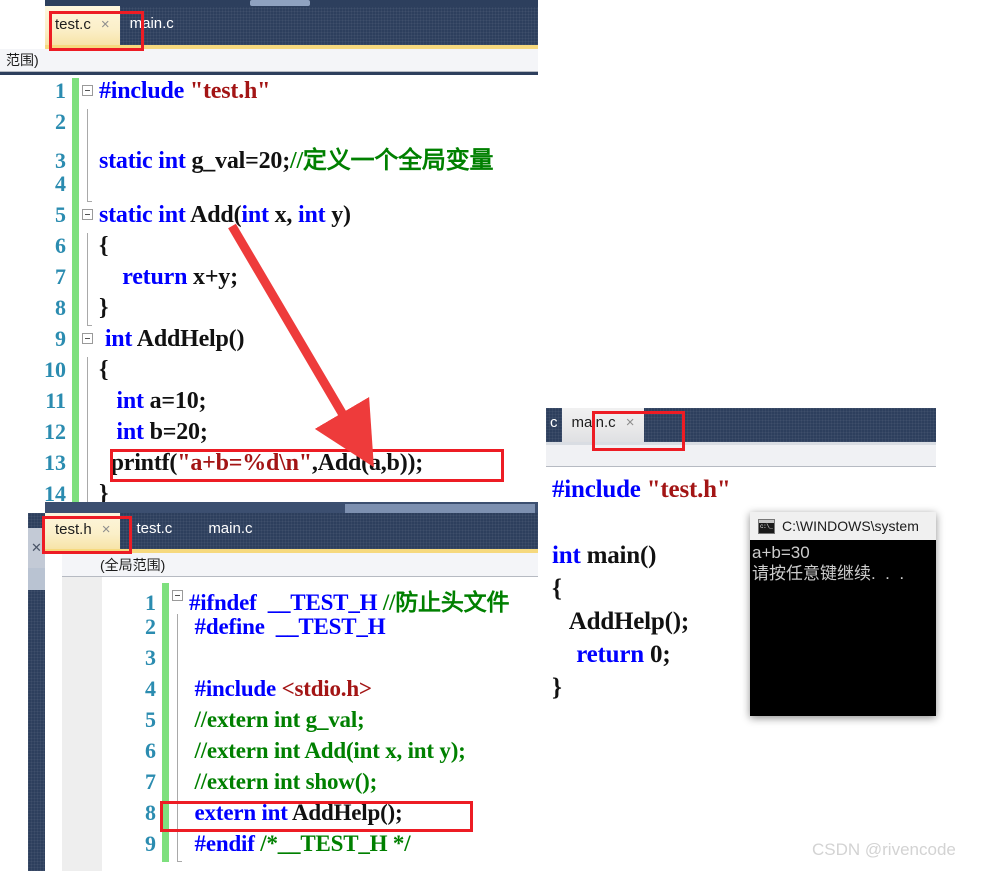 Image resolution: width=986 pixels, height=871 pixels. What do you see at coordinates (392, 161) in the screenshot?
I see `code-token: //定义一个全局变量` at bounding box center [392, 161].